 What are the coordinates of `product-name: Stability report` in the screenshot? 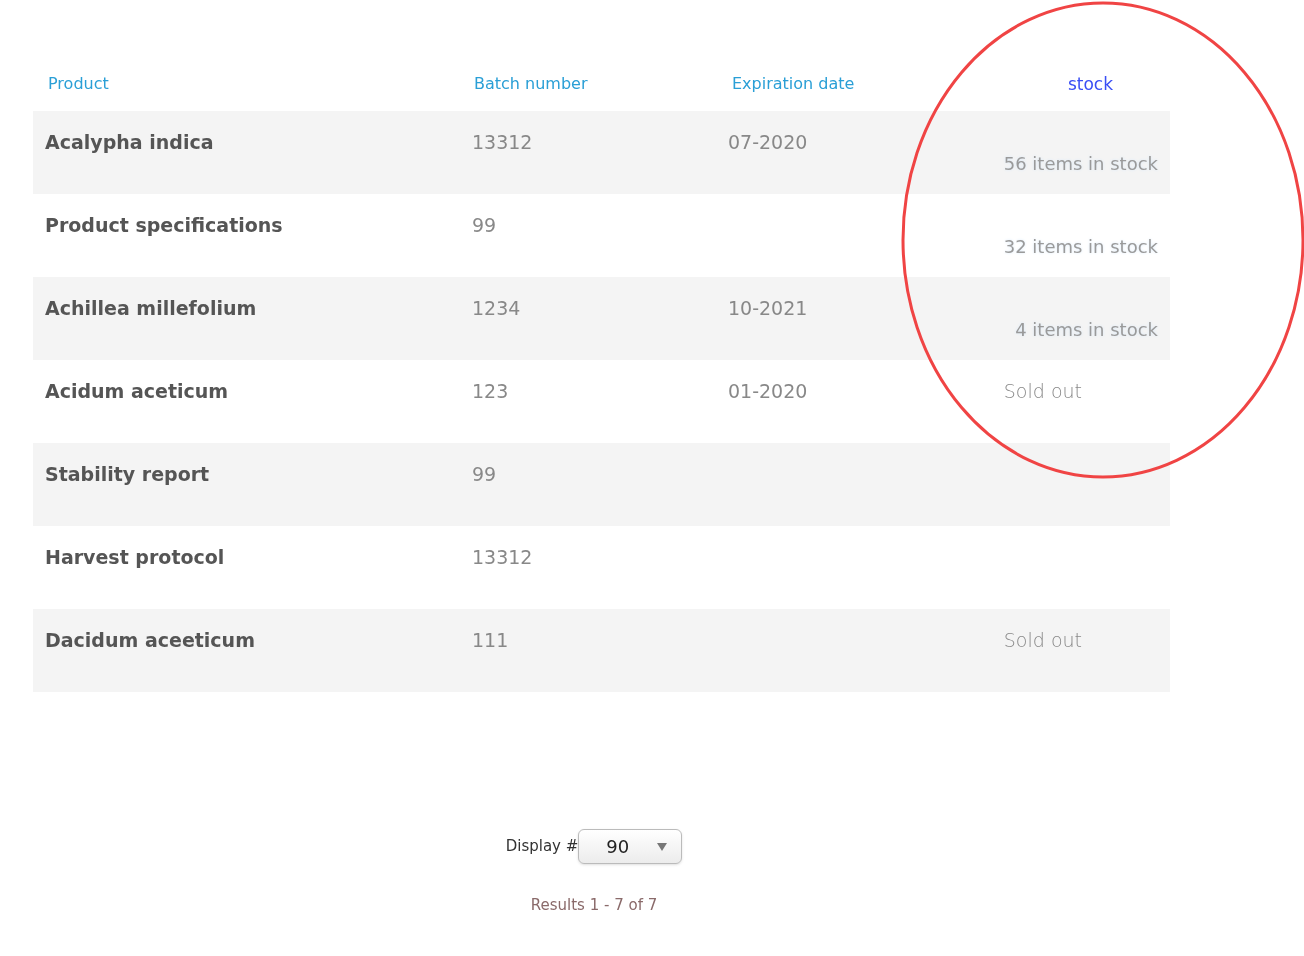 It's located at (127, 474).